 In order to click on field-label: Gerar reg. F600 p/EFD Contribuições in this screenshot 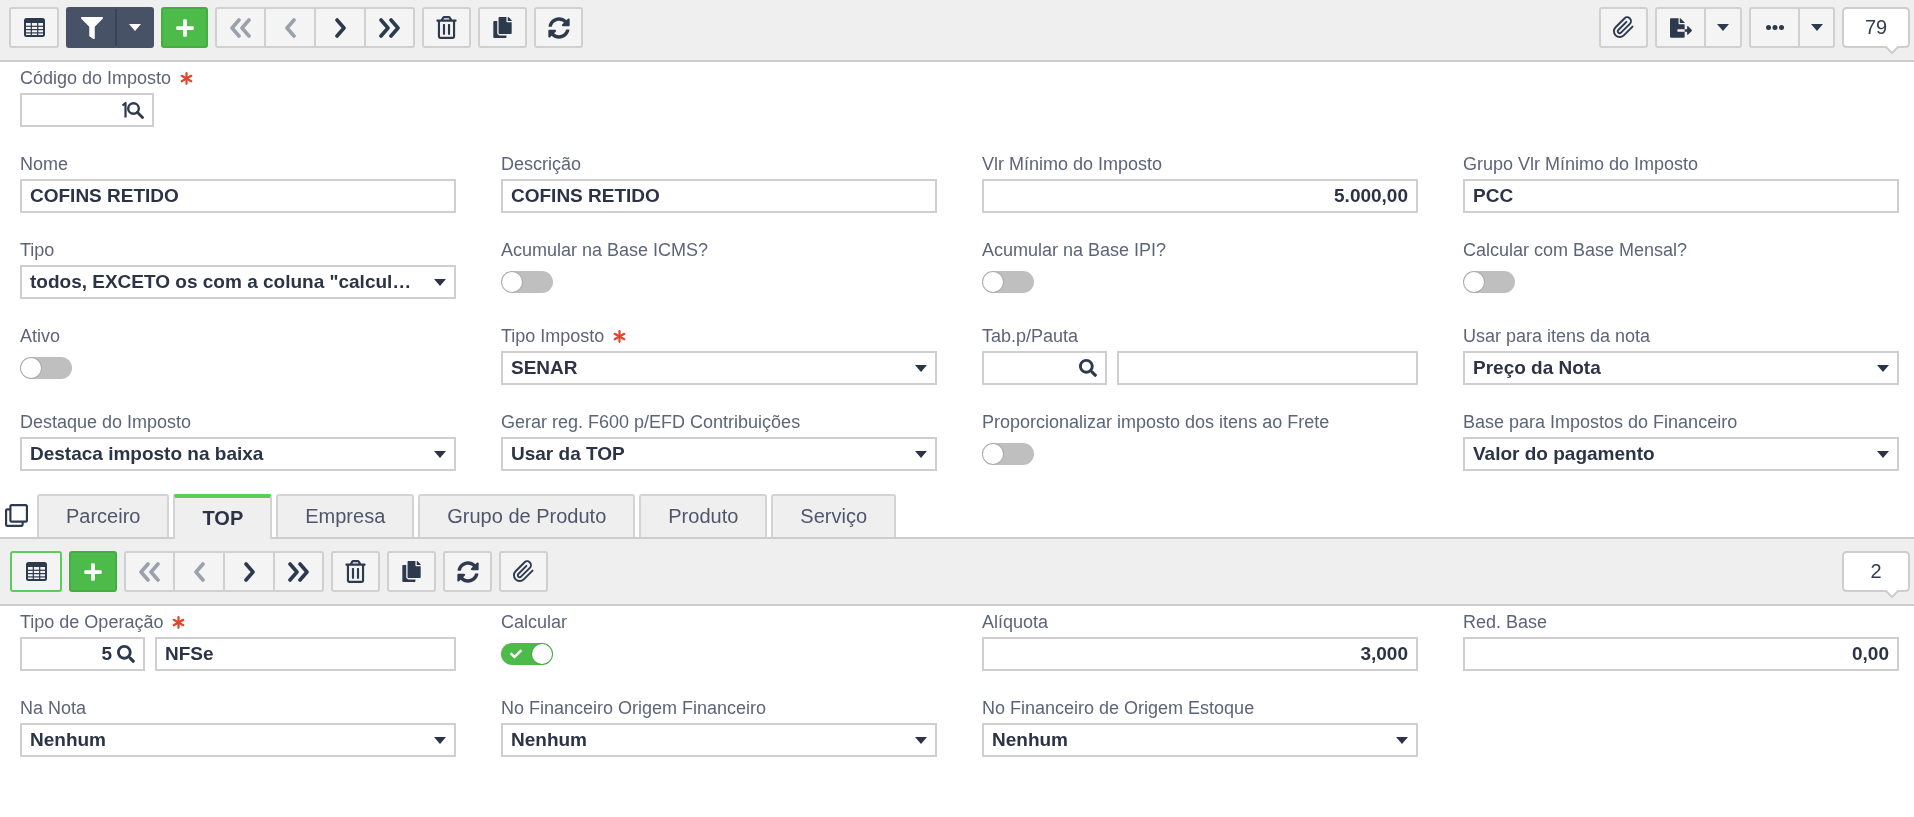, I will do `click(651, 422)`.